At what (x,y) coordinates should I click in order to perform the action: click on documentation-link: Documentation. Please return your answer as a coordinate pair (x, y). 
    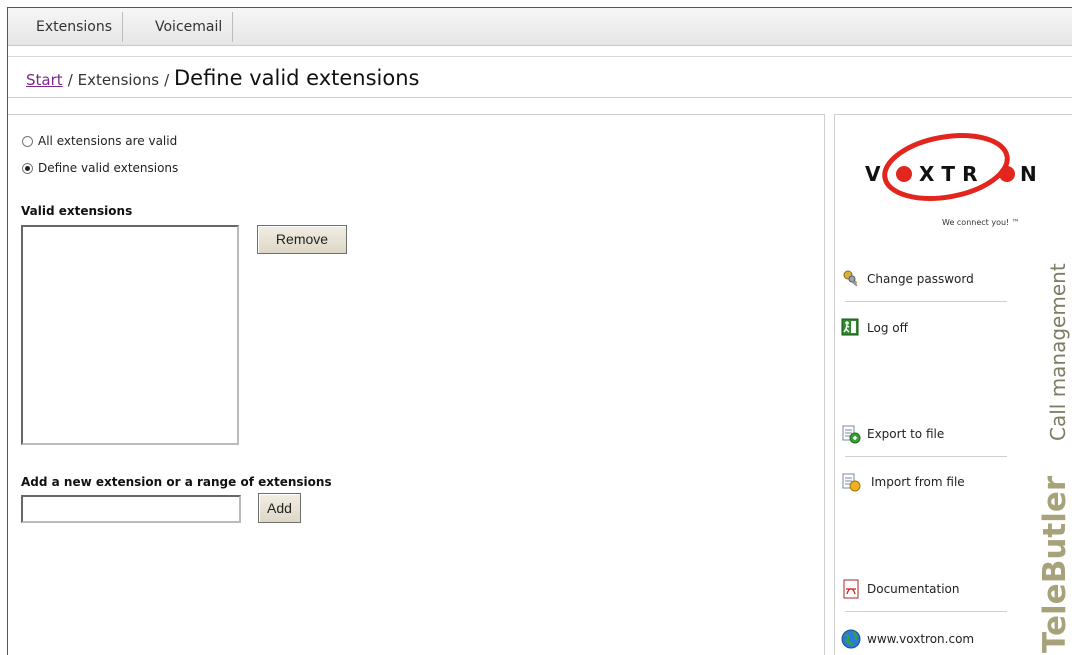
    Looking at the image, I should click on (924, 589).